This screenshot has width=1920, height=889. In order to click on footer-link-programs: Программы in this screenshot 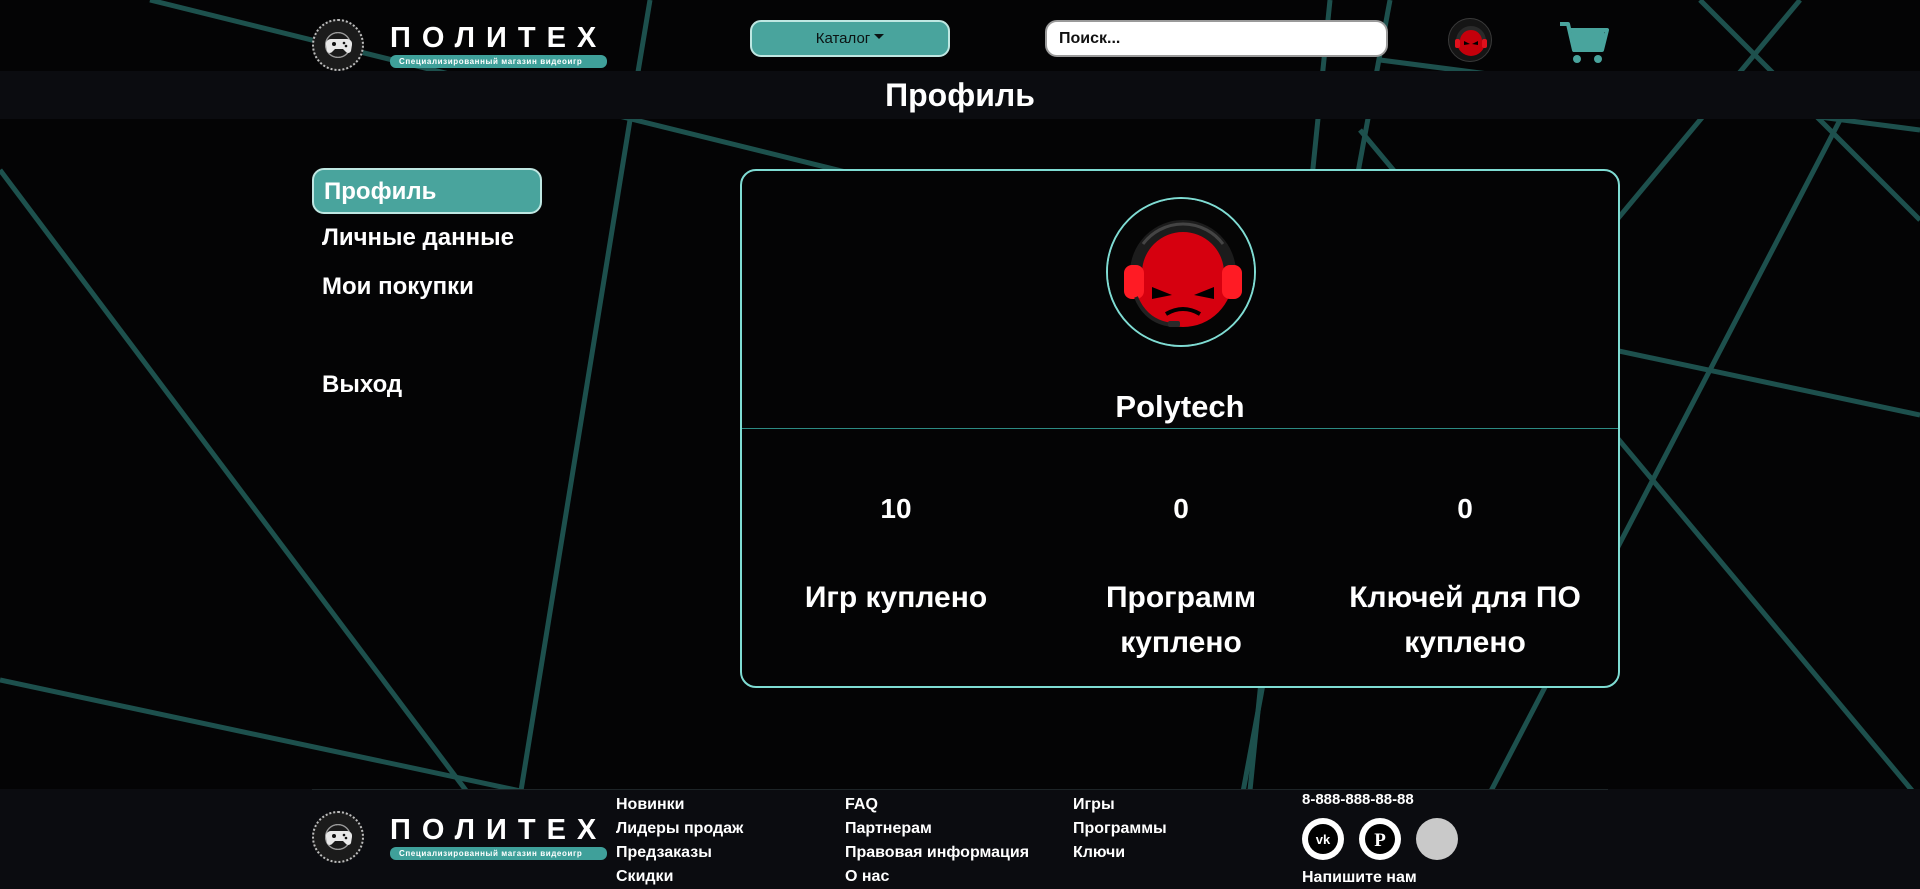, I will do `click(1120, 829)`.